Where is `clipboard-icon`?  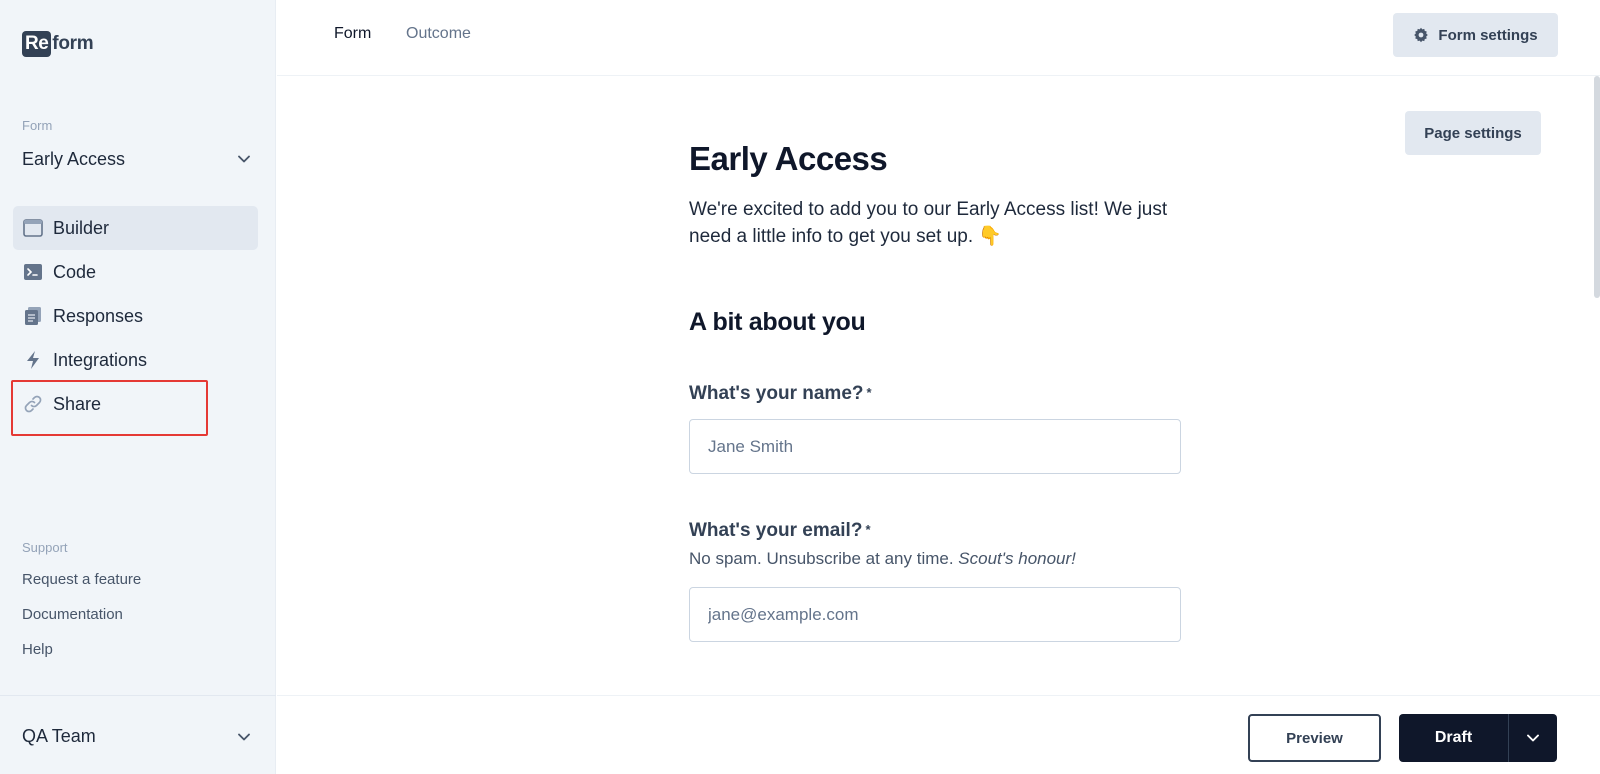 clipboard-icon is located at coordinates (33, 316).